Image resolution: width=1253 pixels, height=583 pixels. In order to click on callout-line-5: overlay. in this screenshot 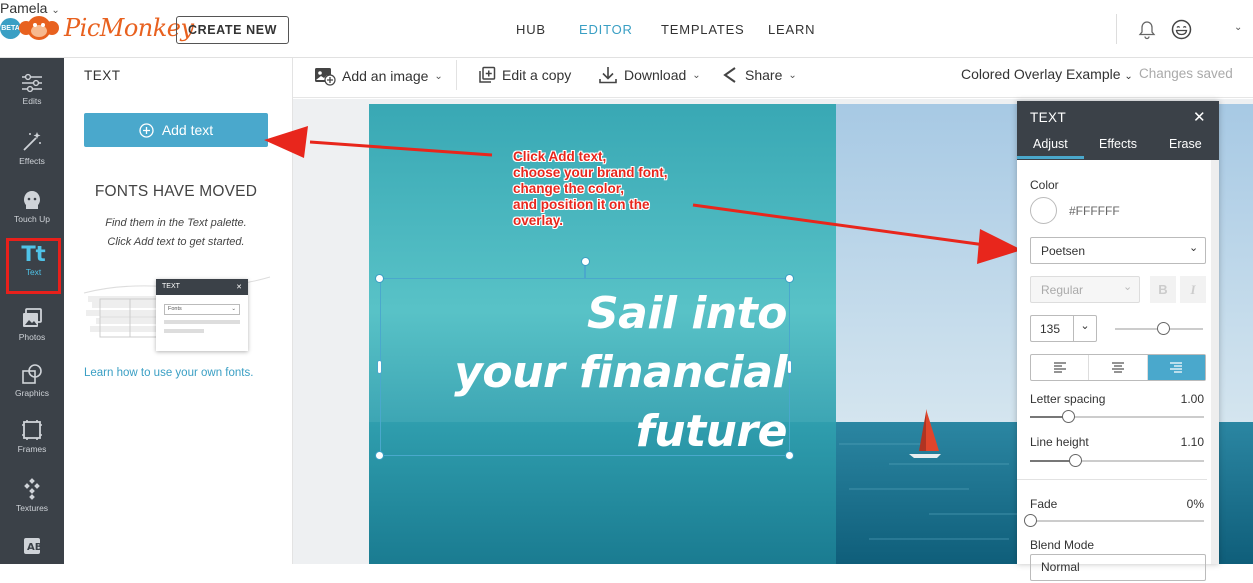, I will do `click(538, 220)`.